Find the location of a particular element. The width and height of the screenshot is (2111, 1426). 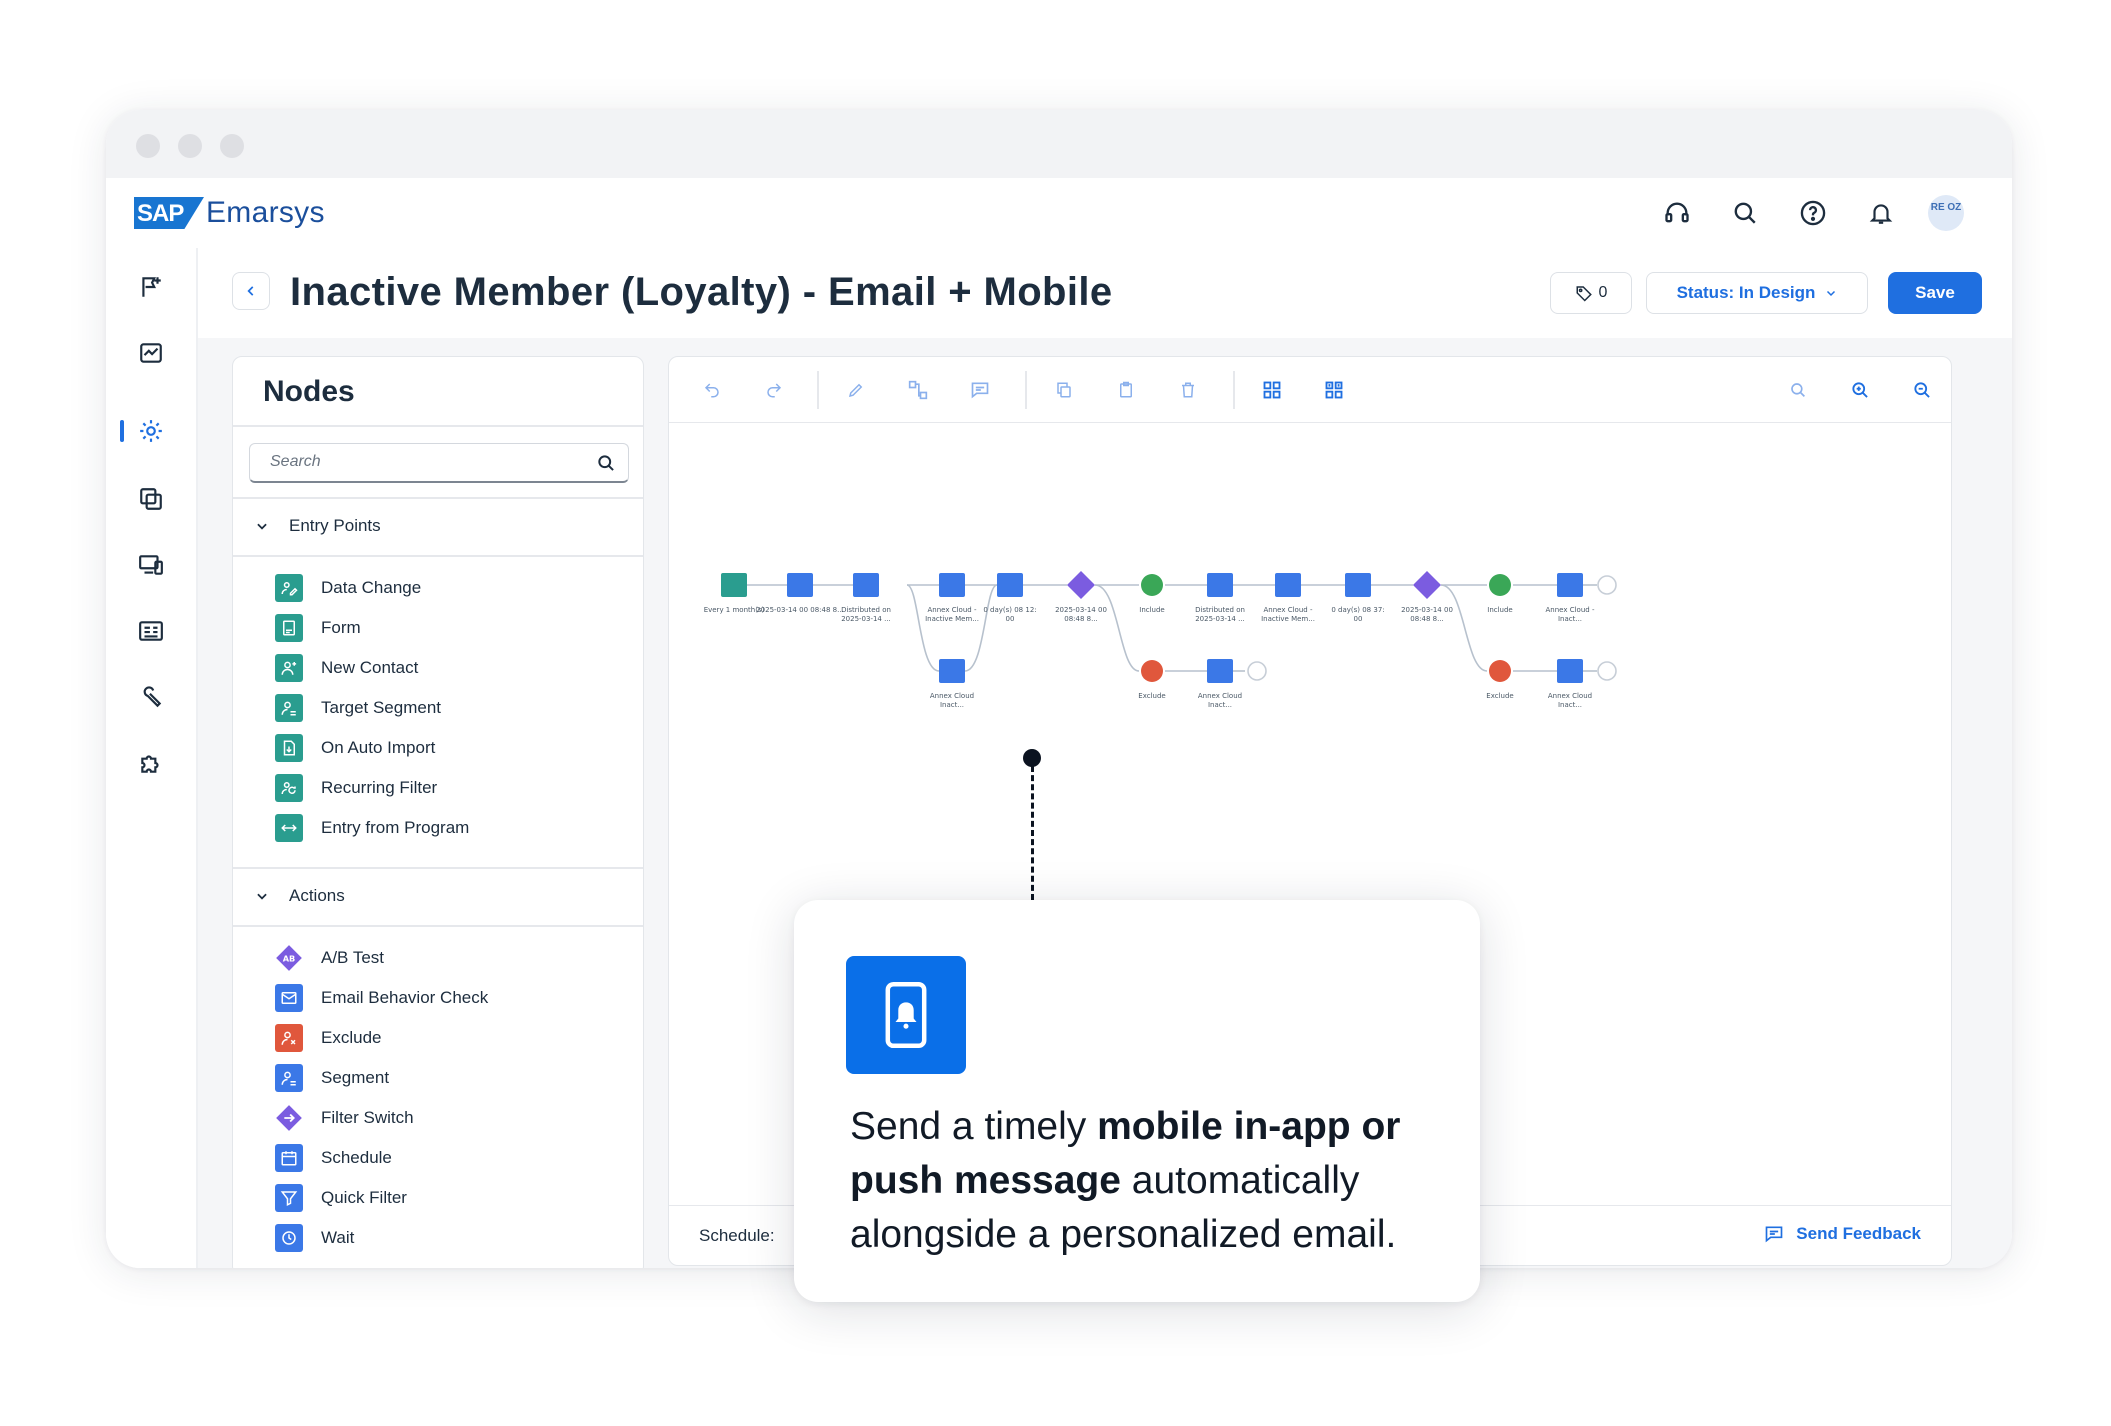

node-form: Form is located at coordinates (318, 628).